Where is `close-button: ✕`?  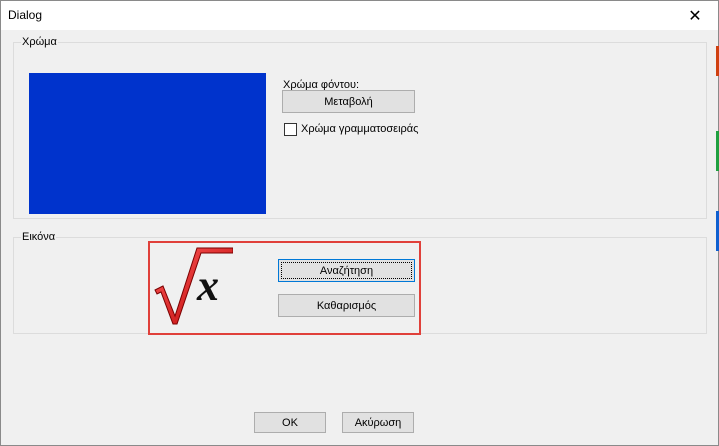 close-button: ✕ is located at coordinates (695, 15).